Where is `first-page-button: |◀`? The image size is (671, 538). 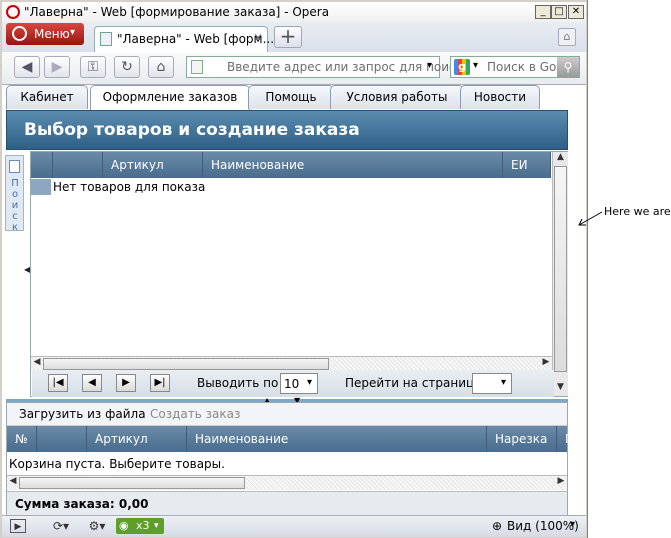
first-page-button: |◀ is located at coordinates (58, 383).